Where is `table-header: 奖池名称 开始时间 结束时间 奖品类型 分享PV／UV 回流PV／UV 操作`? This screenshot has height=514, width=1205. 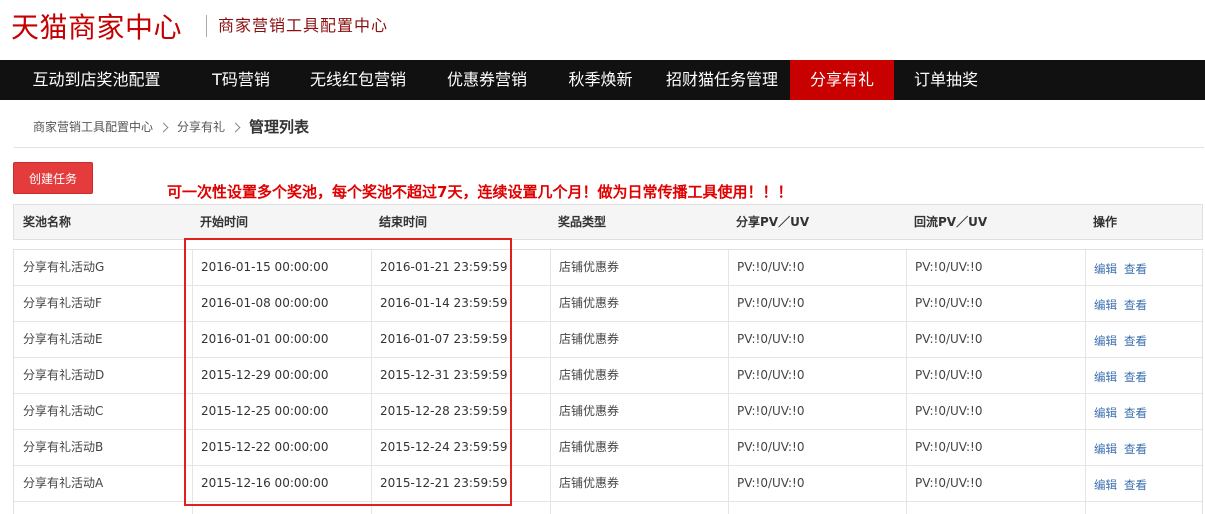 table-header: 奖池名称 开始时间 结束时间 奖品类型 分享PV／UV 回流PV／UV 操作 is located at coordinates (608, 222).